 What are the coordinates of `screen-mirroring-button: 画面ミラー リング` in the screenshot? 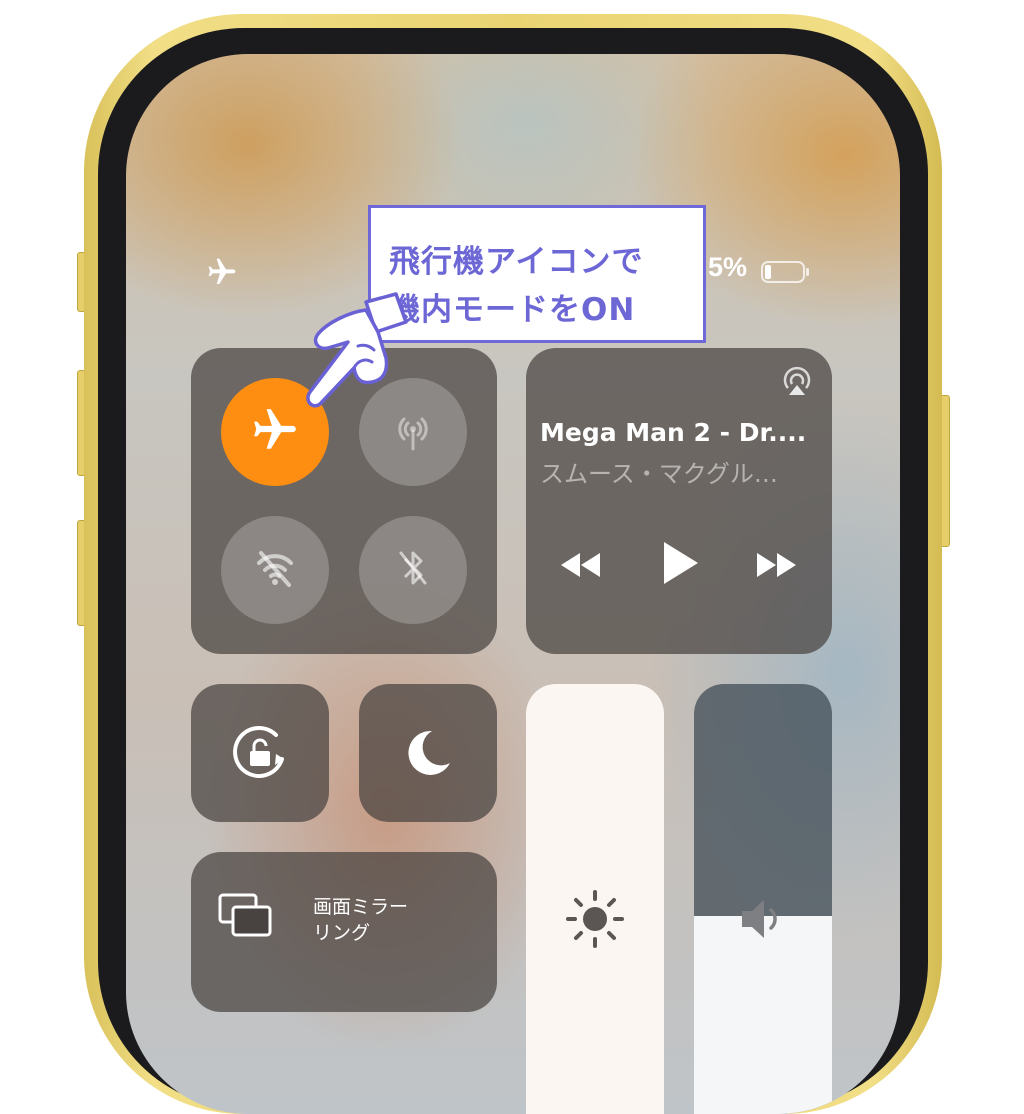 It's located at (344, 932).